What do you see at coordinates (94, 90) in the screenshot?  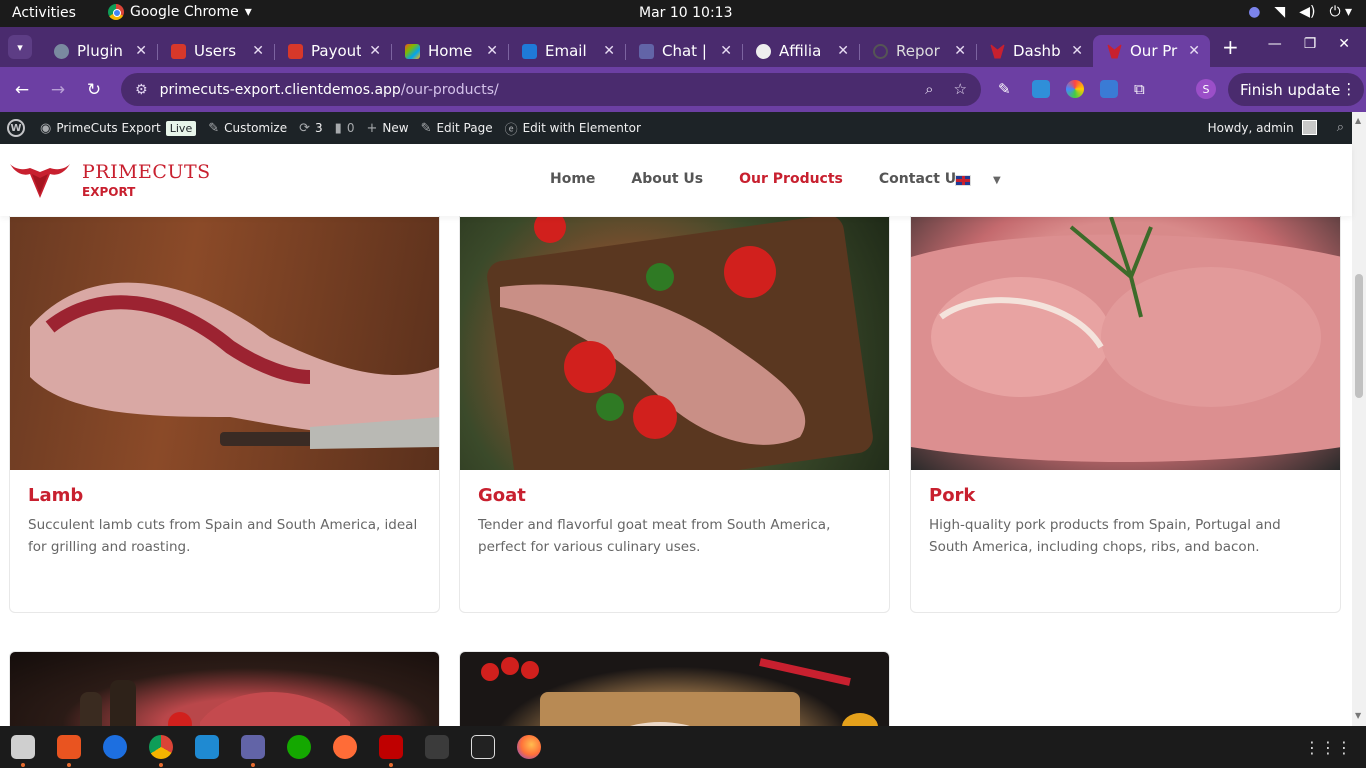 I see `reload-button: ↻` at bounding box center [94, 90].